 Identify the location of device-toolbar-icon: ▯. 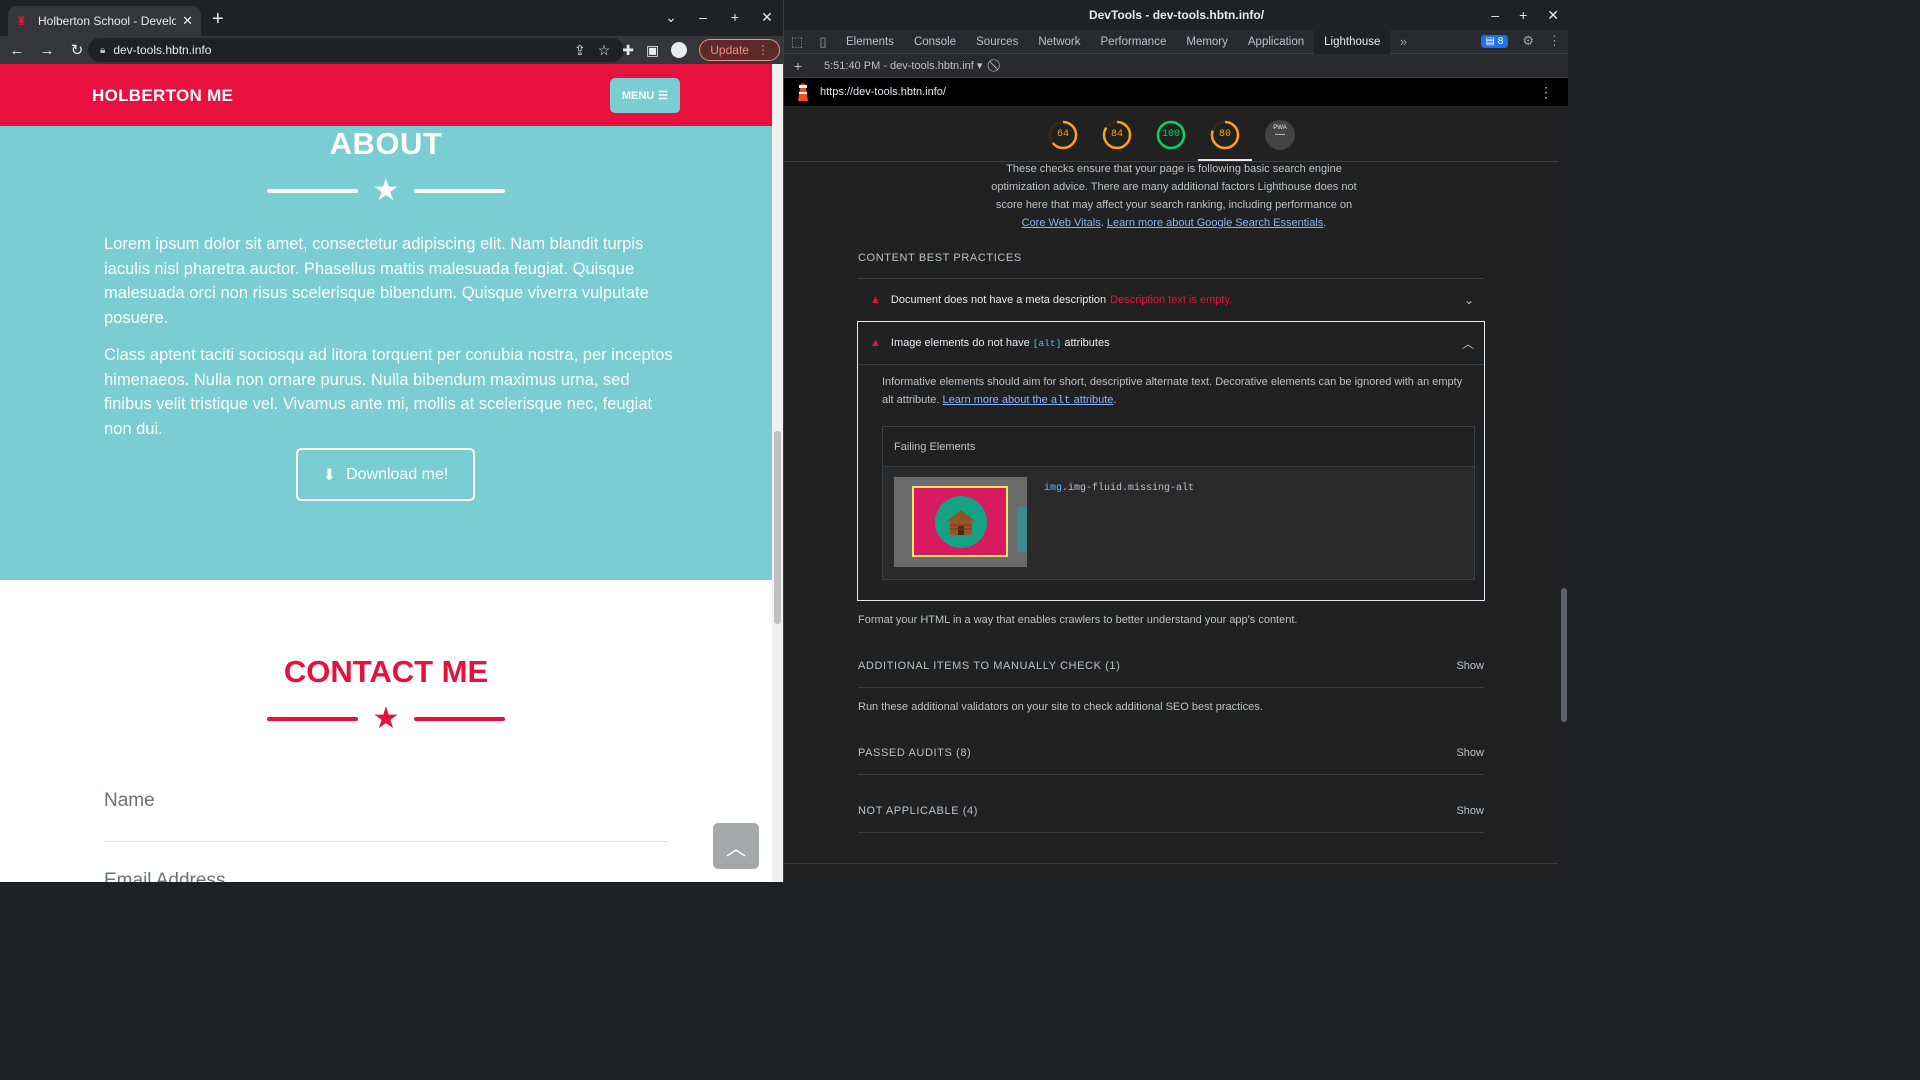
(823, 42).